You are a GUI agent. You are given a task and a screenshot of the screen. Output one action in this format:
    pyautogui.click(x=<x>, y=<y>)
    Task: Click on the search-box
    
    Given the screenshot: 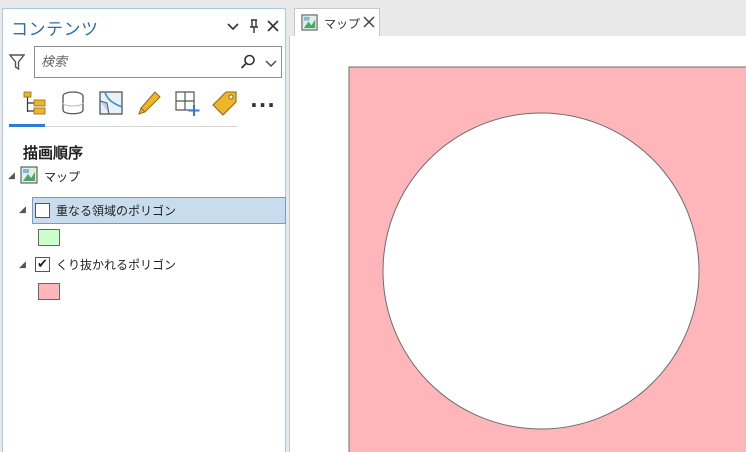 What is the action you would take?
    pyautogui.click(x=158, y=62)
    